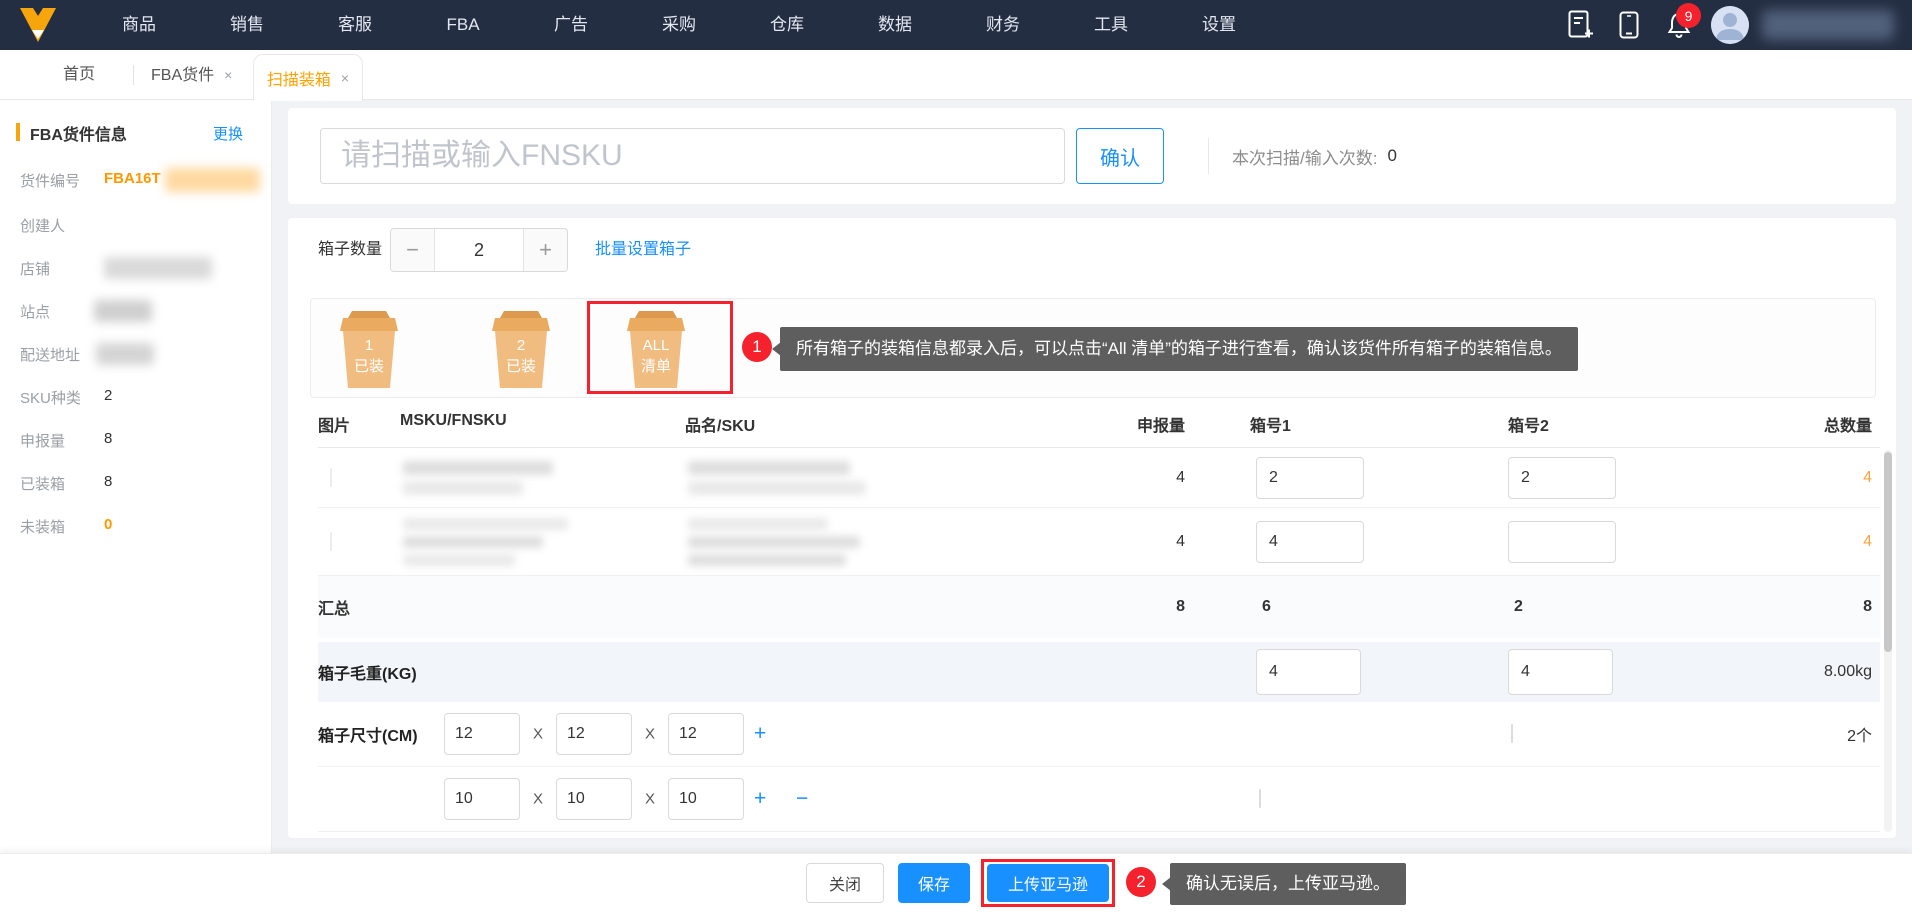  Describe the element at coordinates (43, 441) in the screenshot. I see `field-label: 申报量` at that location.